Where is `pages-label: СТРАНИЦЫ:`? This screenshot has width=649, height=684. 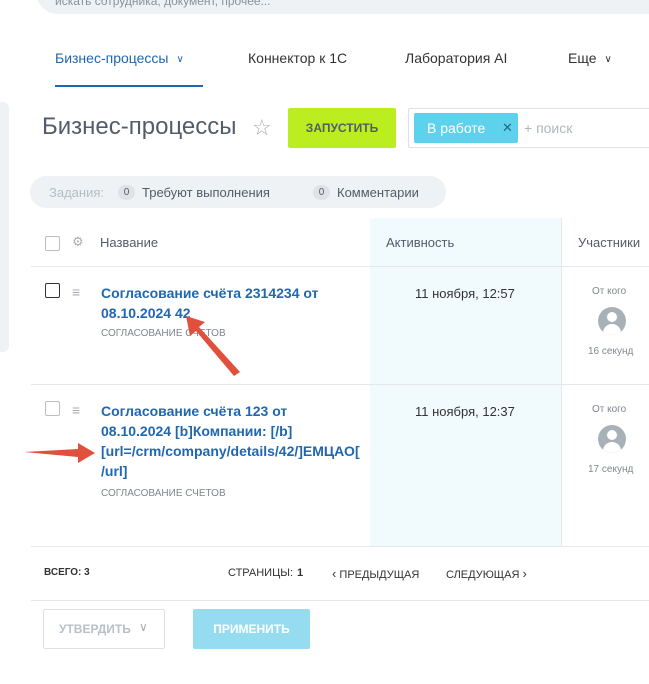 pages-label: СТРАНИЦЫ: is located at coordinates (261, 573).